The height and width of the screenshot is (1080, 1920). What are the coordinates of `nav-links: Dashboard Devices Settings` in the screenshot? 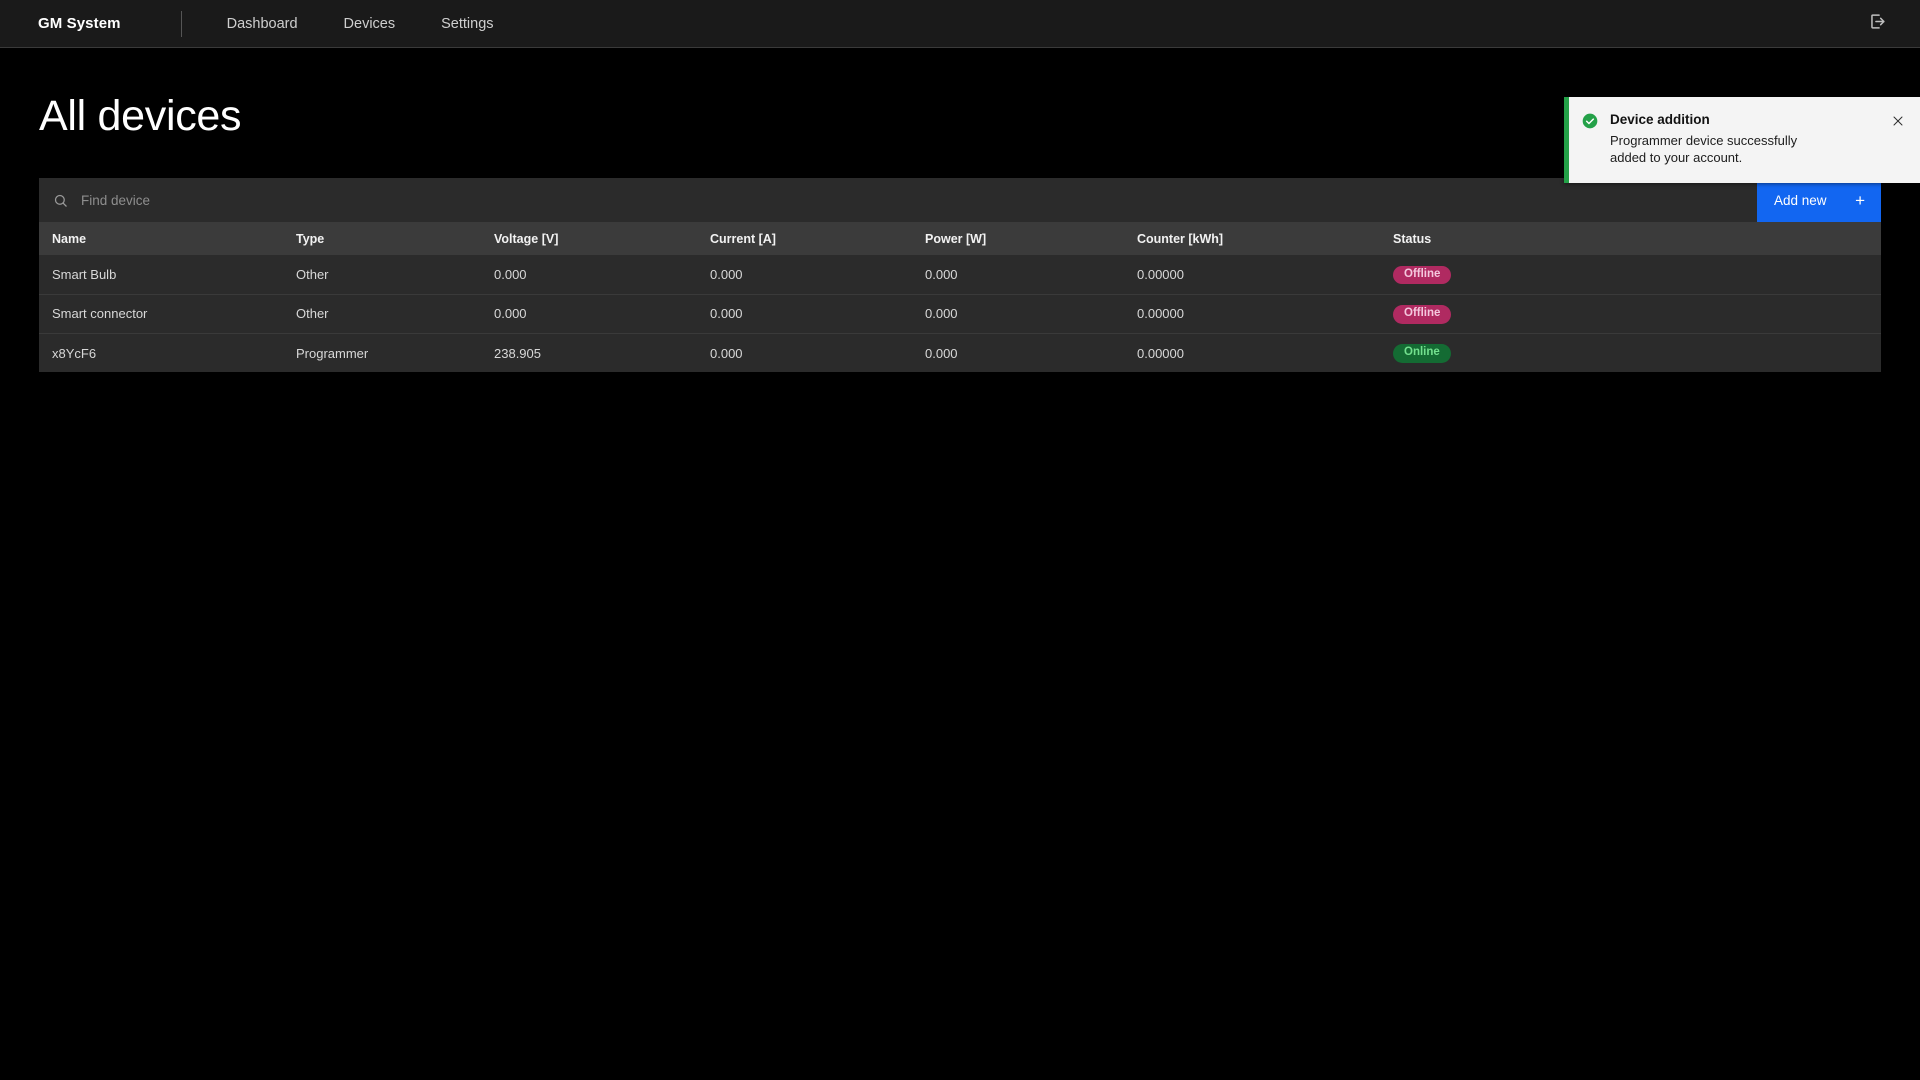 It's located at (349, 24).